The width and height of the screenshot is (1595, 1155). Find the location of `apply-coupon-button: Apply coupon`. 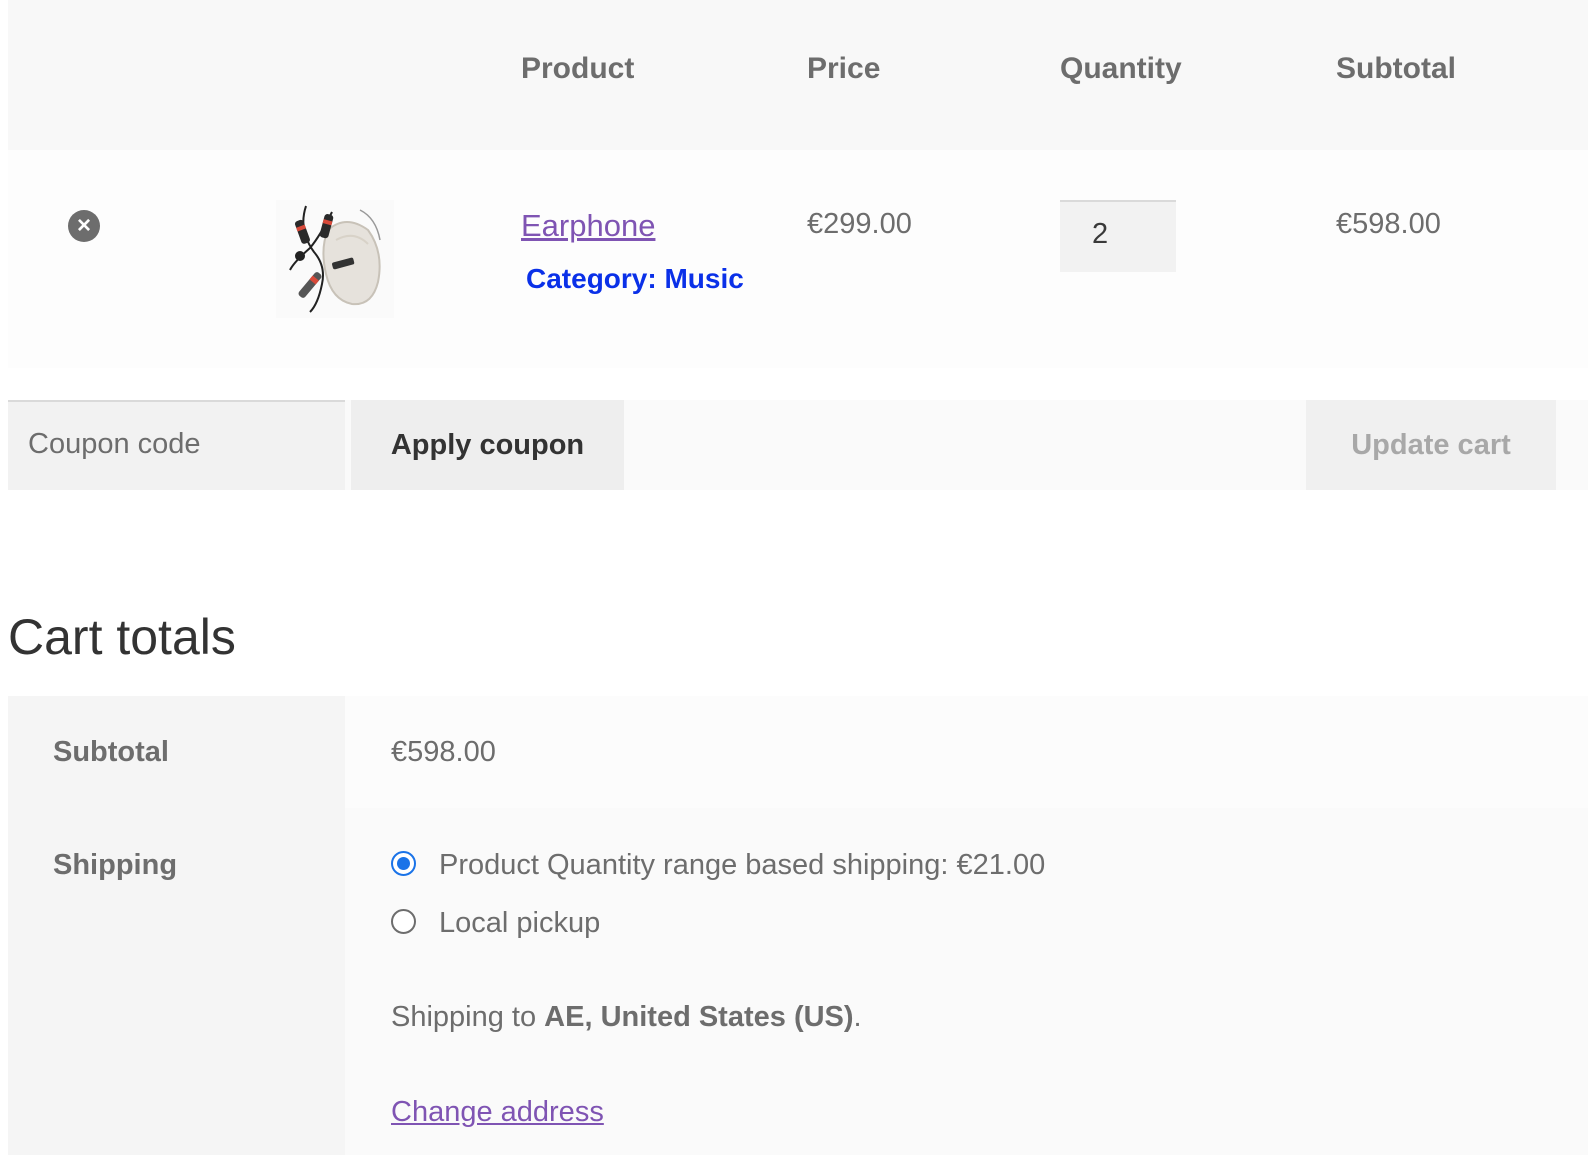

apply-coupon-button: Apply coupon is located at coordinates (487, 445).